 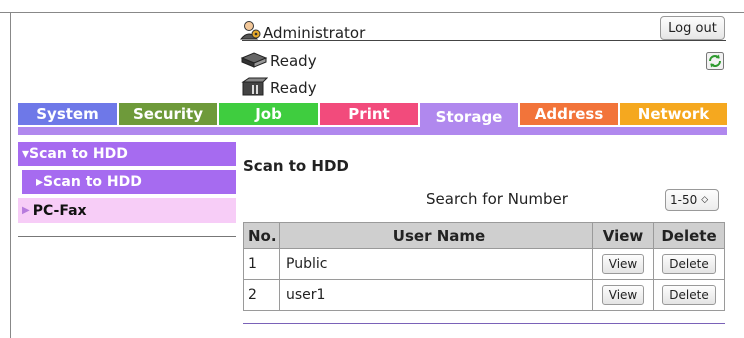 I want to click on chevron-updown-icon: ◇, so click(x=705, y=200).